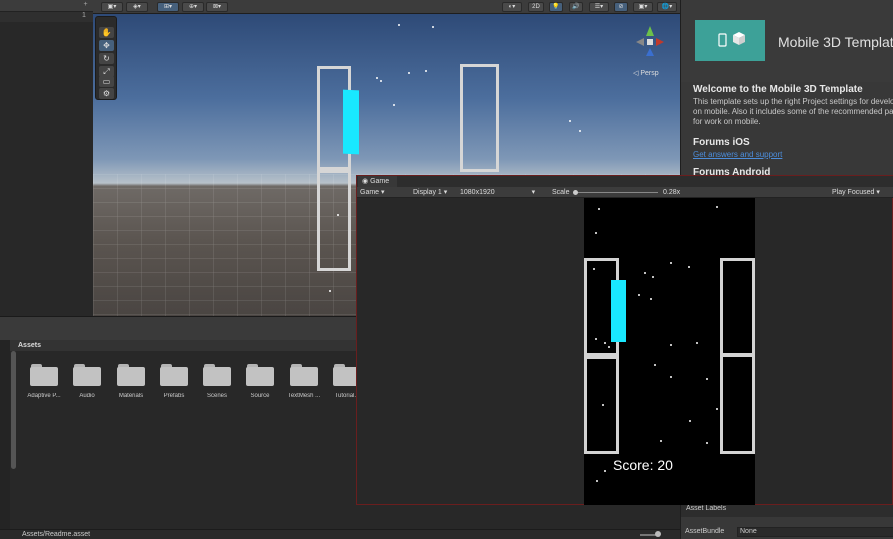 The image size is (893, 539). I want to click on folder-label: Materials, so click(131, 396).